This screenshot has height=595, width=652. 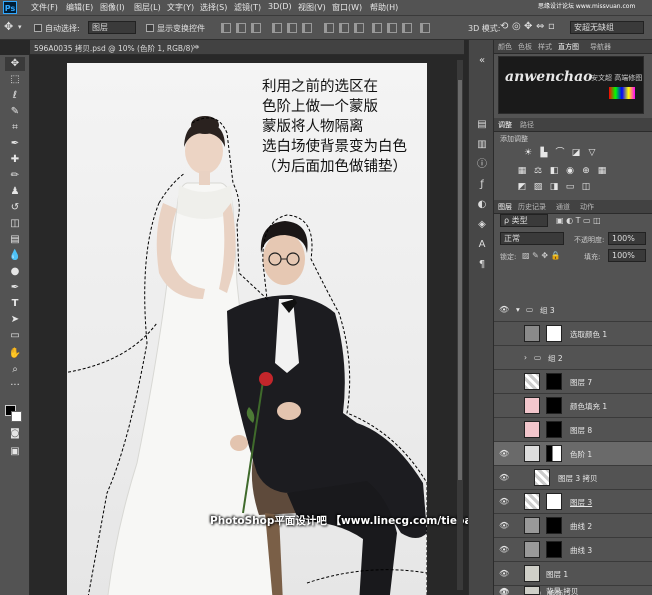 What do you see at coordinates (482, 165) in the screenshot?
I see `info-panel-icon: ⓘ` at bounding box center [482, 165].